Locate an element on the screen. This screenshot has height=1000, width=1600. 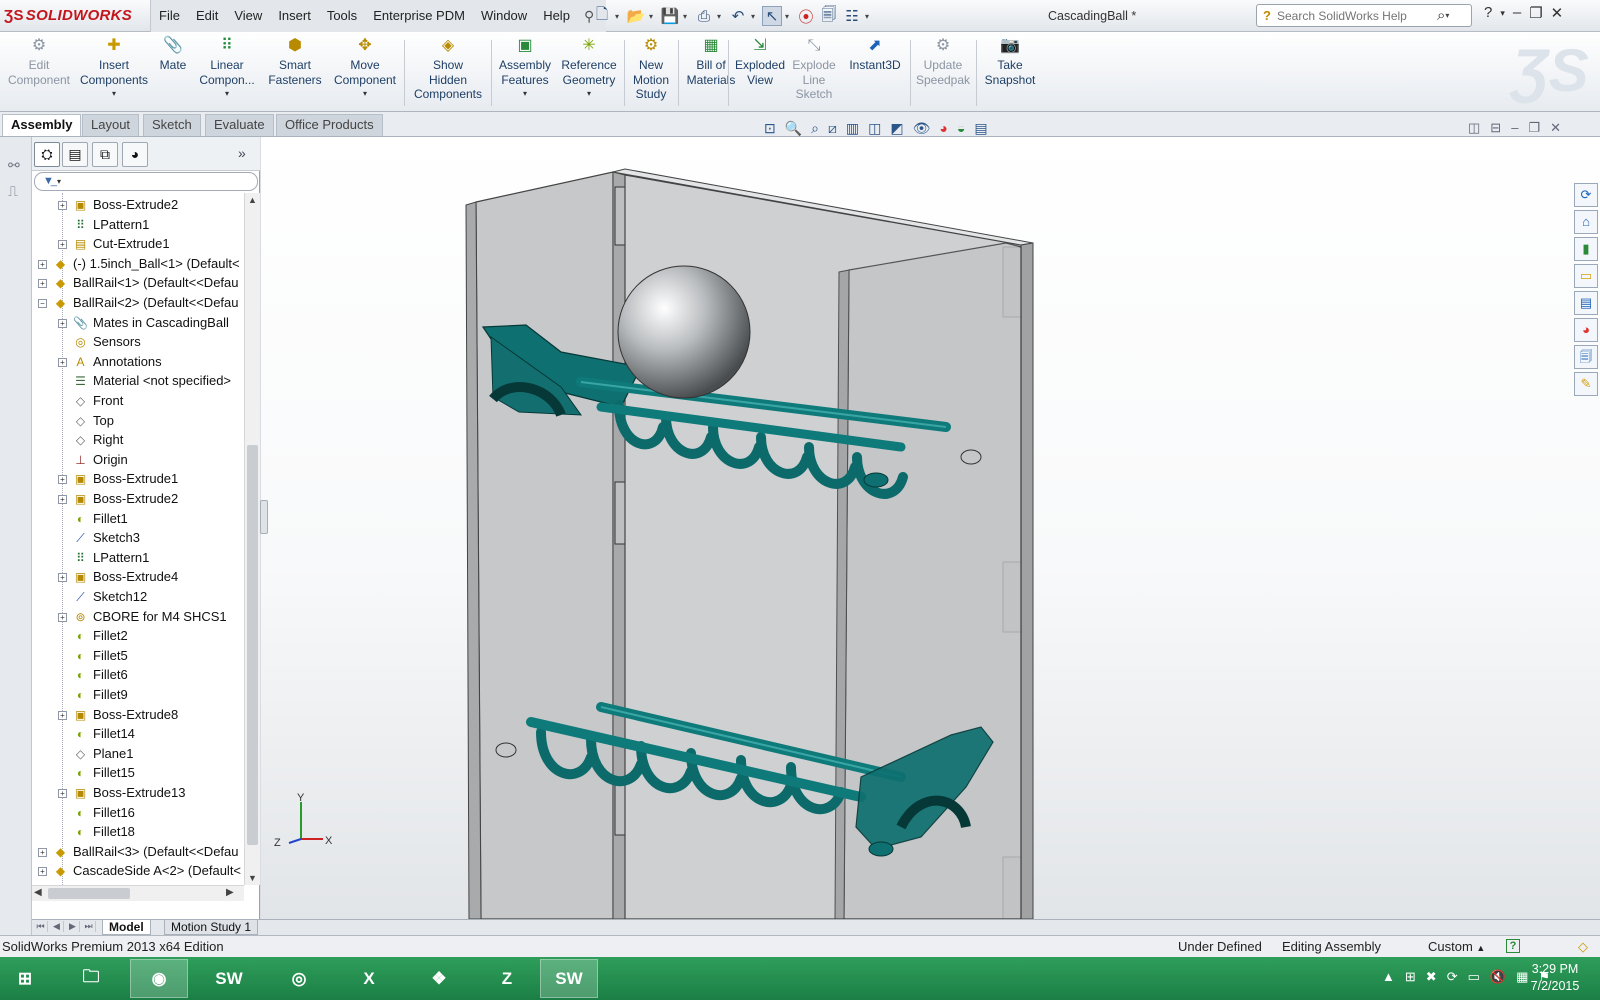
tree-item: + ◆ BallRail<3> (Default<<Defau is located at coordinates (138, 852).